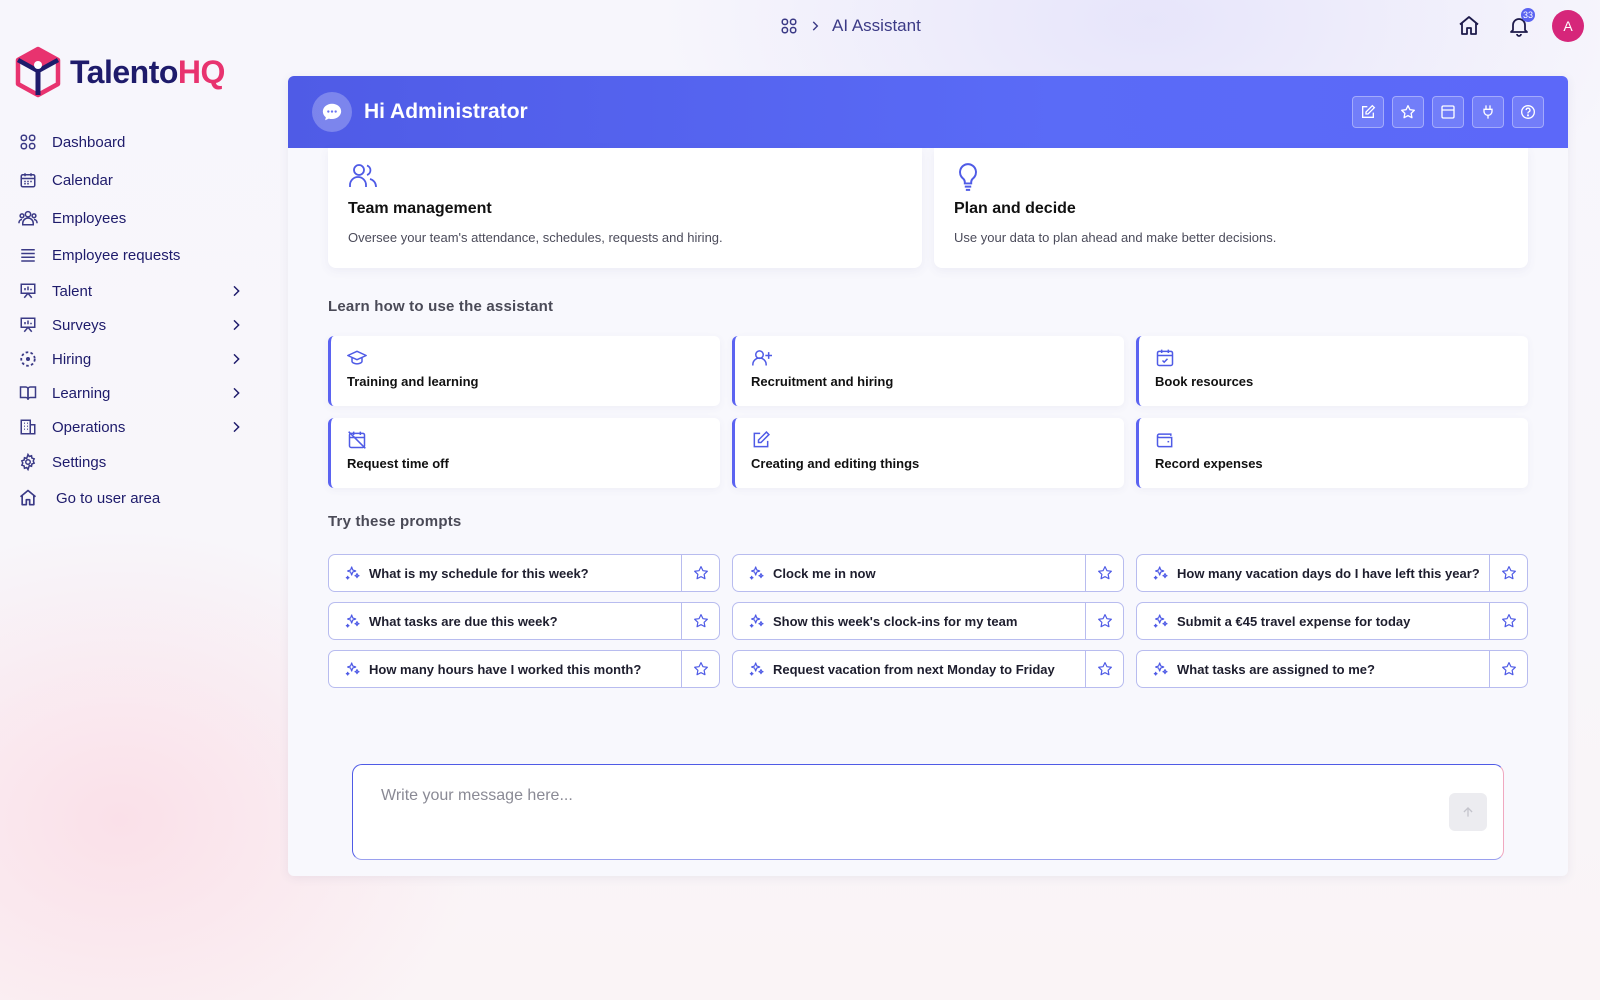 This screenshot has height=1000, width=1600. I want to click on notifications-button: 33, so click(1519, 25).